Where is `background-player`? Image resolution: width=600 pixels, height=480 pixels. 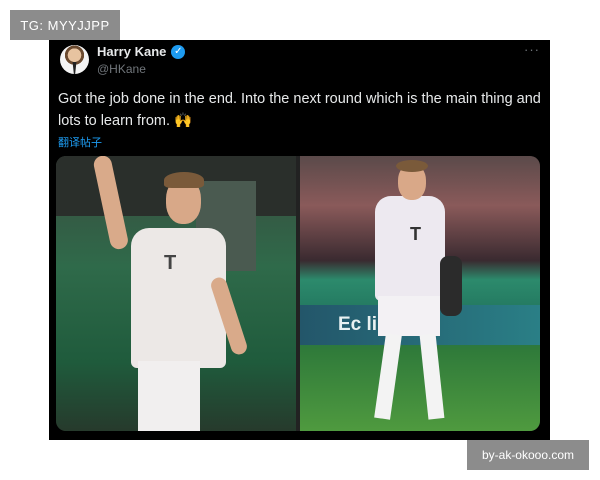 background-player is located at coordinates (451, 286).